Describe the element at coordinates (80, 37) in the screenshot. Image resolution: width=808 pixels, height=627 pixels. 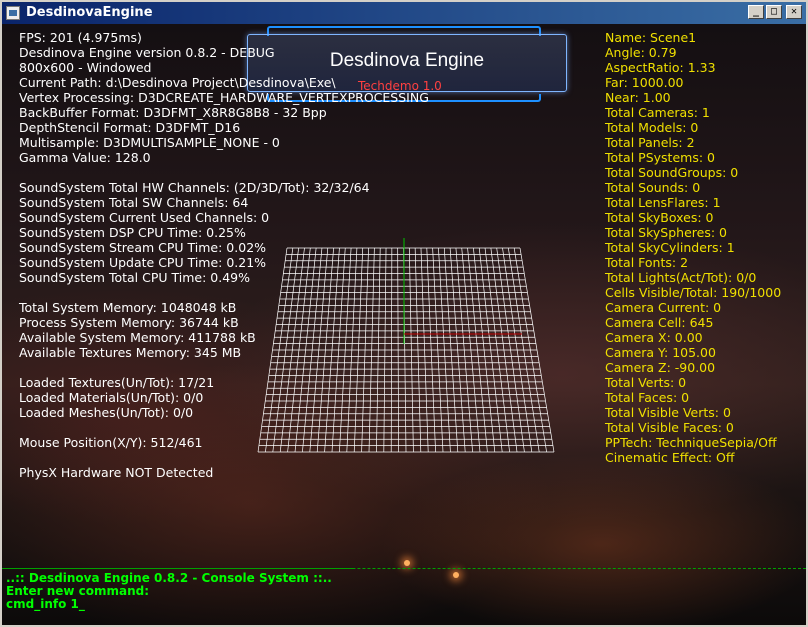
I see `engine-stat-line: FPS: 201 (4.975ms)` at that location.